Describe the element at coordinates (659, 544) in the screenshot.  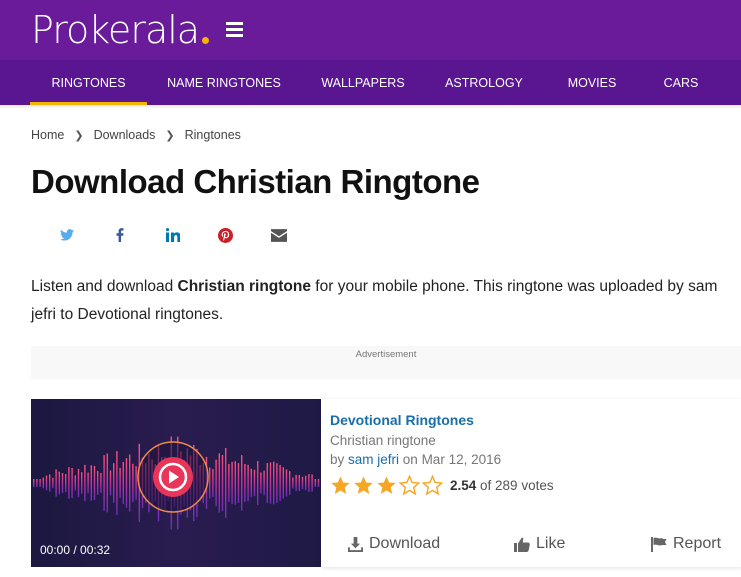
I see `flag-icon` at that location.